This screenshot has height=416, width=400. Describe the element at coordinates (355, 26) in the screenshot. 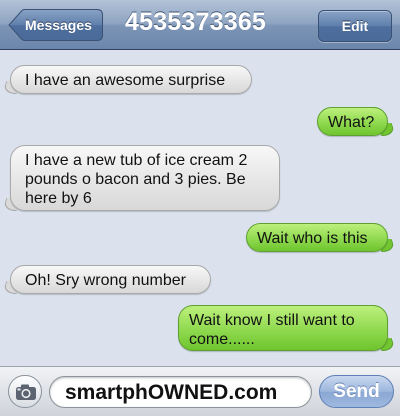

I see `edit-button: Edit` at that location.